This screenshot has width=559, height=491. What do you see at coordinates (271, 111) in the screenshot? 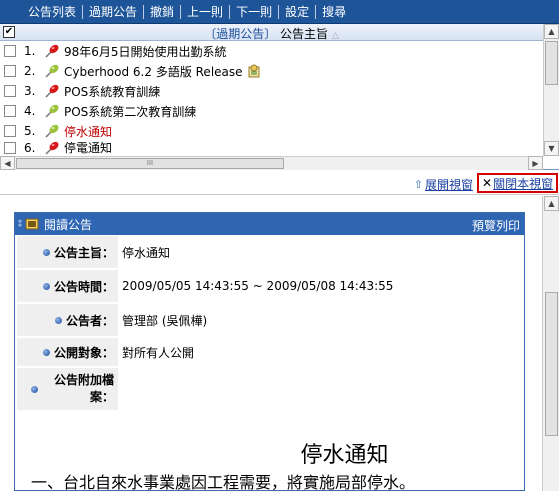
I see `list-item: 4. POS系統第二次教育訓練` at bounding box center [271, 111].